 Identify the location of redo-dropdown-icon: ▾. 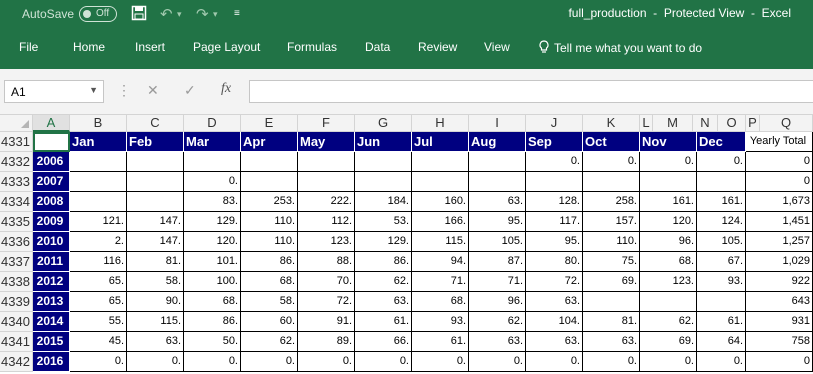
(215, 14).